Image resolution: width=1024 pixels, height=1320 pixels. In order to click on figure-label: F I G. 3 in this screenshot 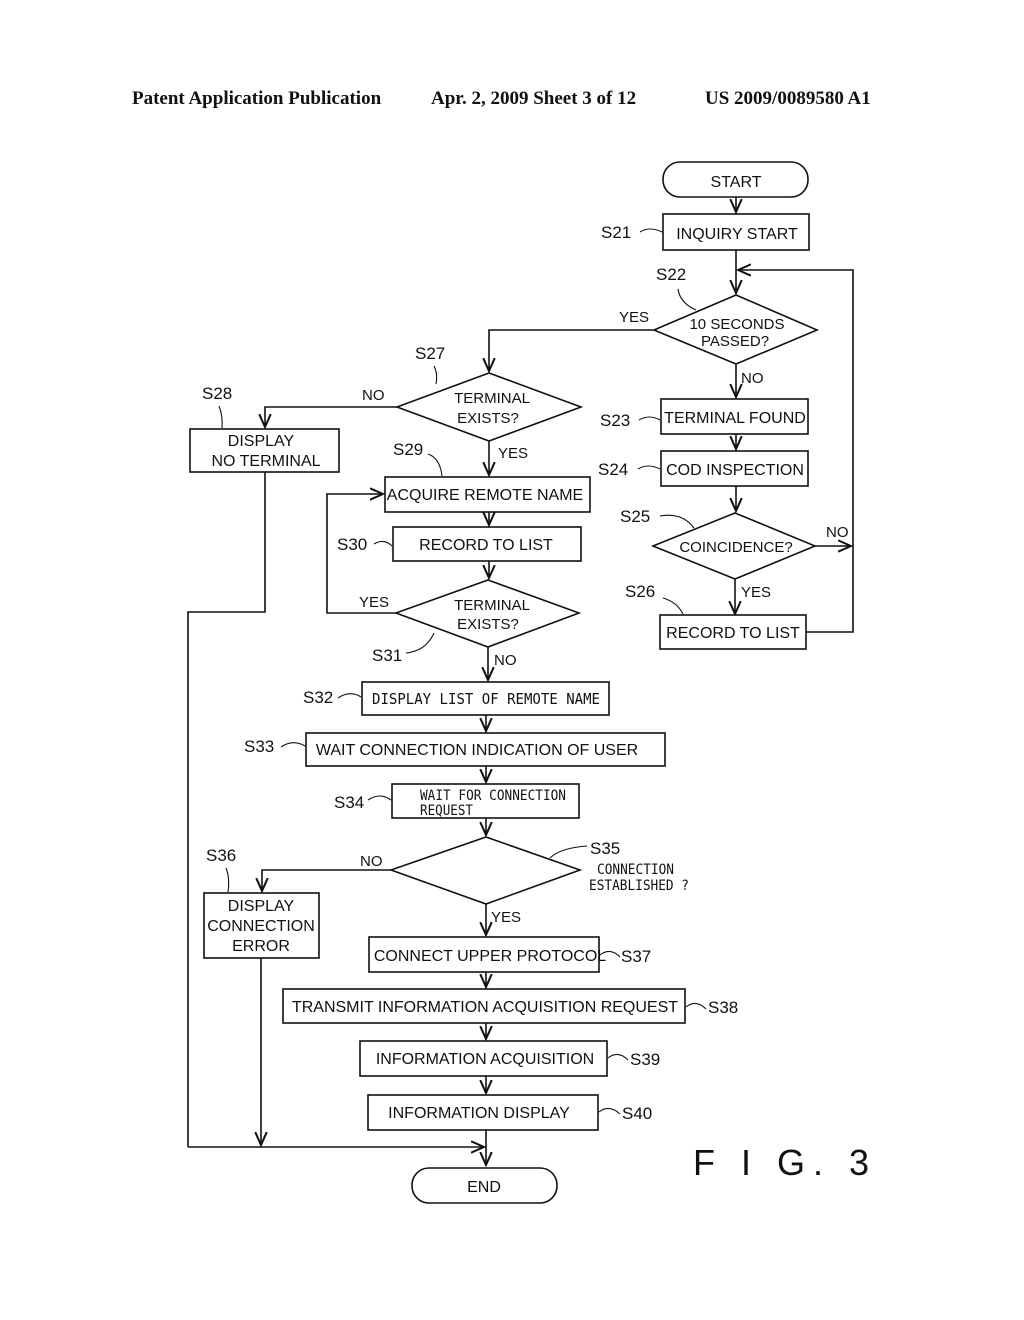, I will do `click(785, 1162)`.